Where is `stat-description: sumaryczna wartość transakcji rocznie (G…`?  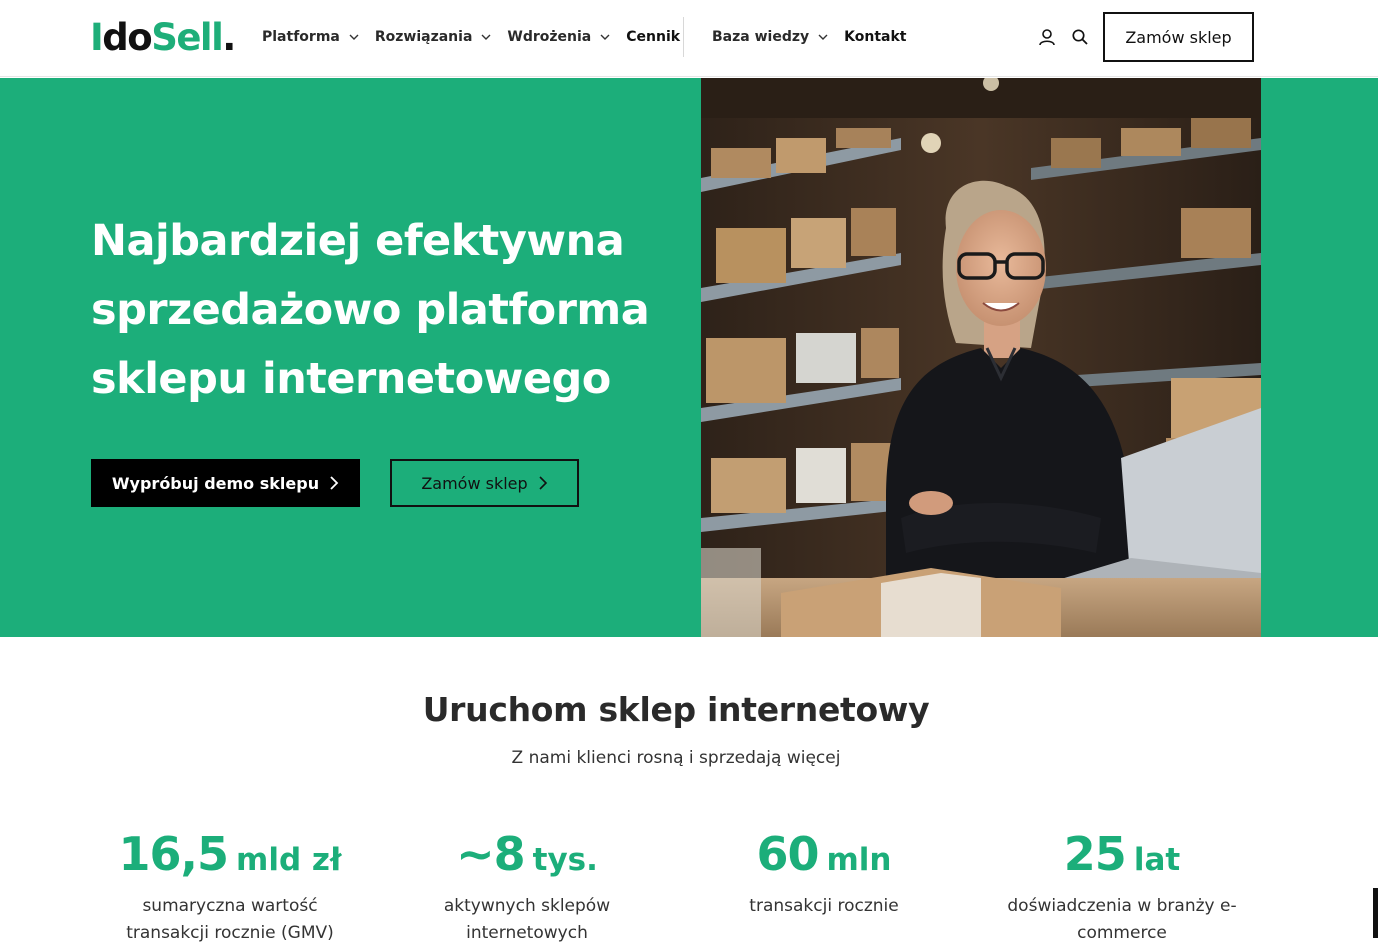 stat-description: sumaryczna wartość transakcji rocznie (G… is located at coordinates (230, 920).